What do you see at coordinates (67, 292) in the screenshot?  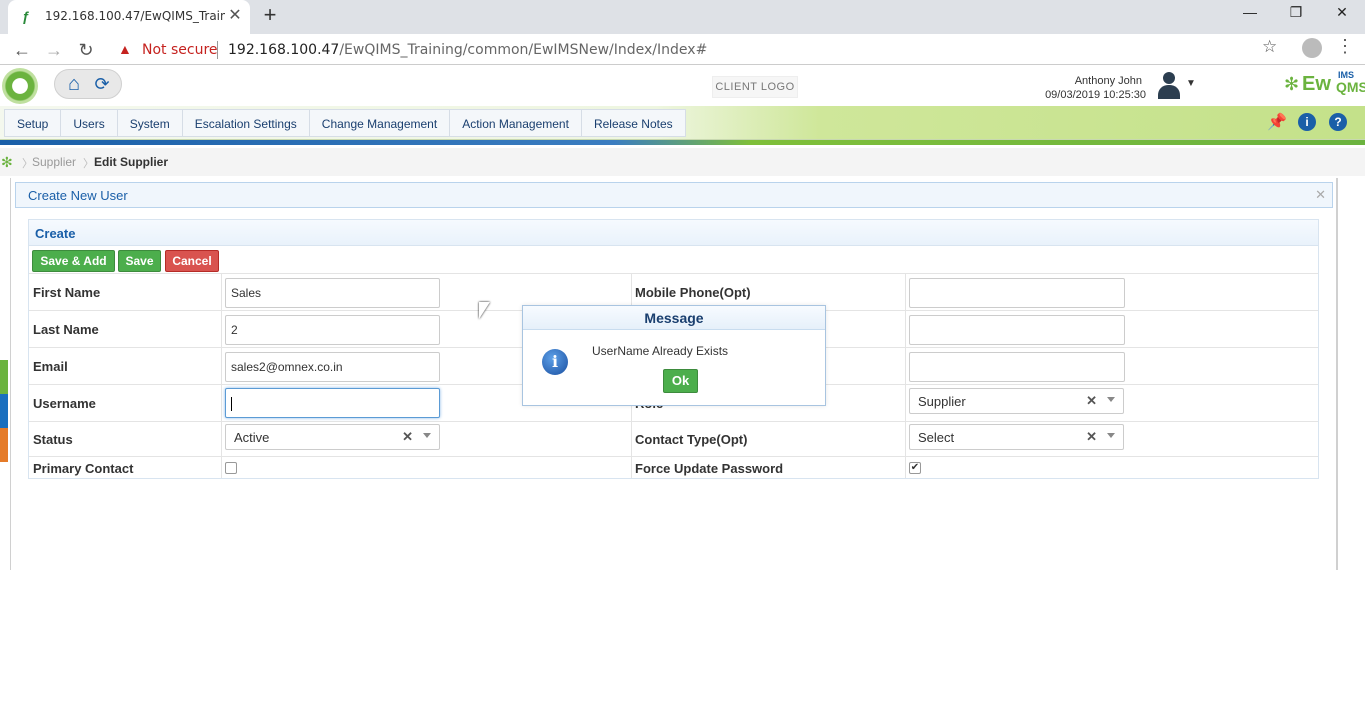 I see `first-name-label: First Name` at bounding box center [67, 292].